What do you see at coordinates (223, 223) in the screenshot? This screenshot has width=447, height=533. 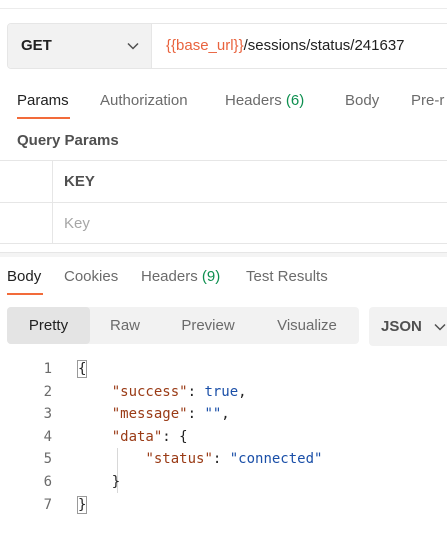 I see `table-row: Key` at bounding box center [223, 223].